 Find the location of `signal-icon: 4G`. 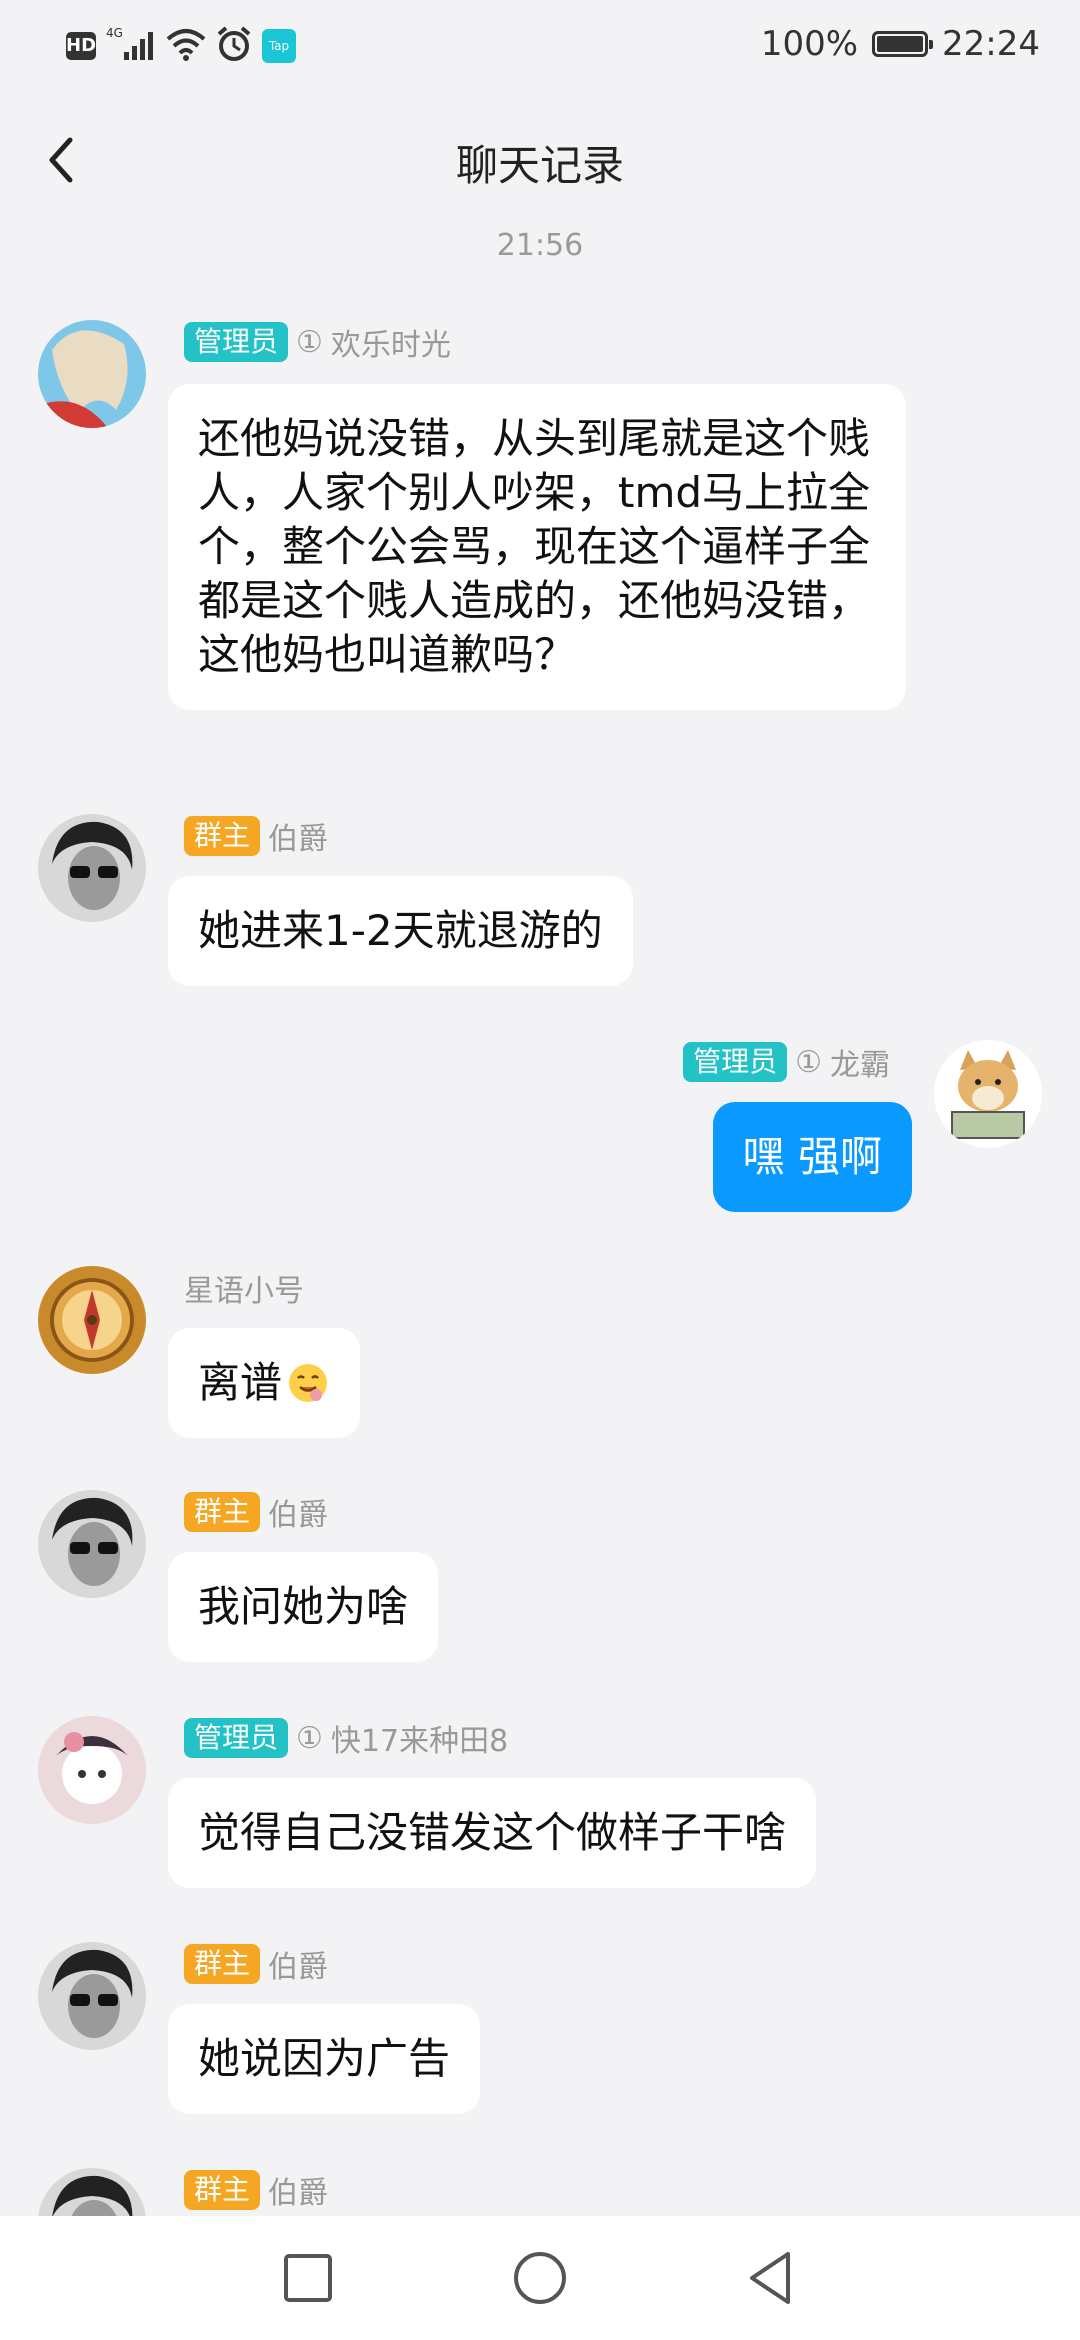

signal-icon: 4G is located at coordinates (131, 46).